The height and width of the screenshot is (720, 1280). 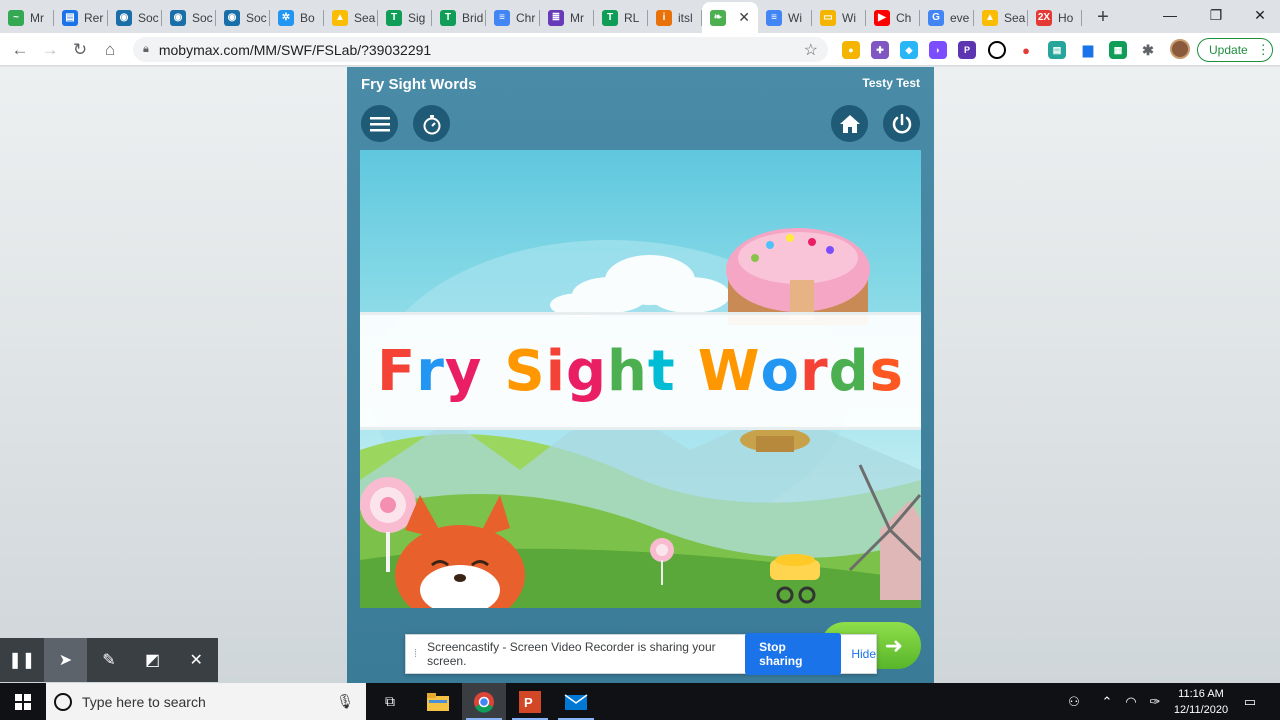 I want to click on browser-tab: ✲ Bo, so click(x=297, y=17).